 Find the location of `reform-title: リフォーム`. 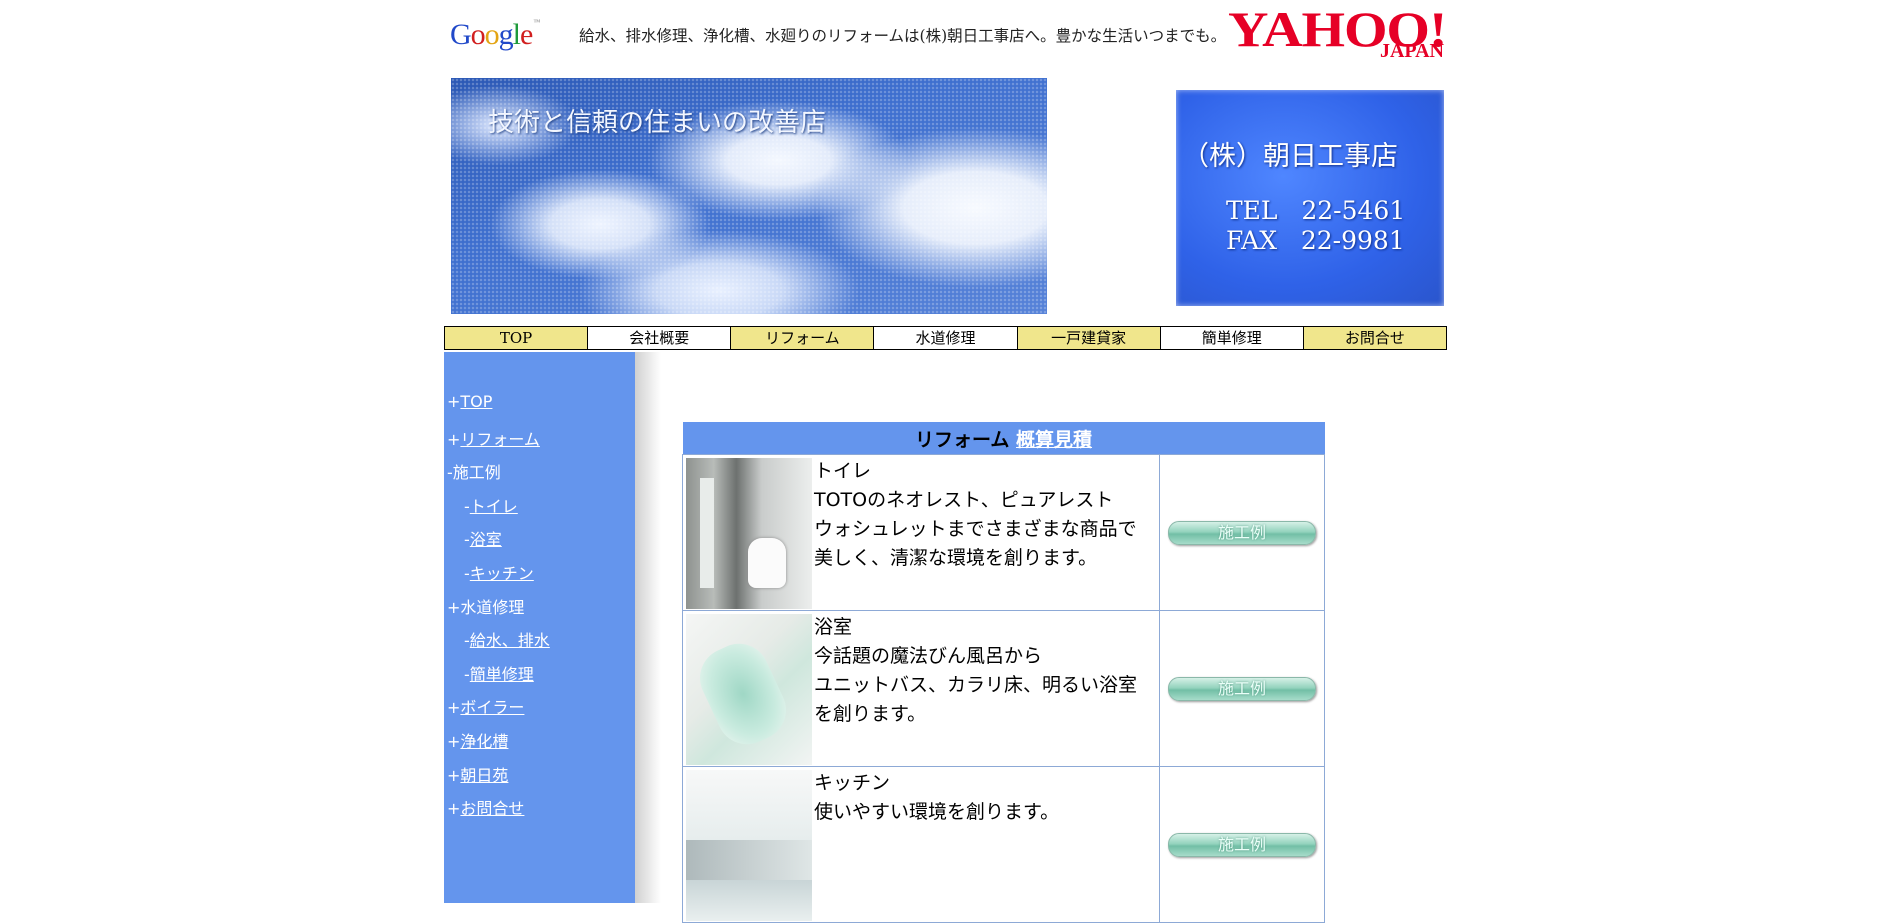

reform-title: リフォーム is located at coordinates (962, 439).